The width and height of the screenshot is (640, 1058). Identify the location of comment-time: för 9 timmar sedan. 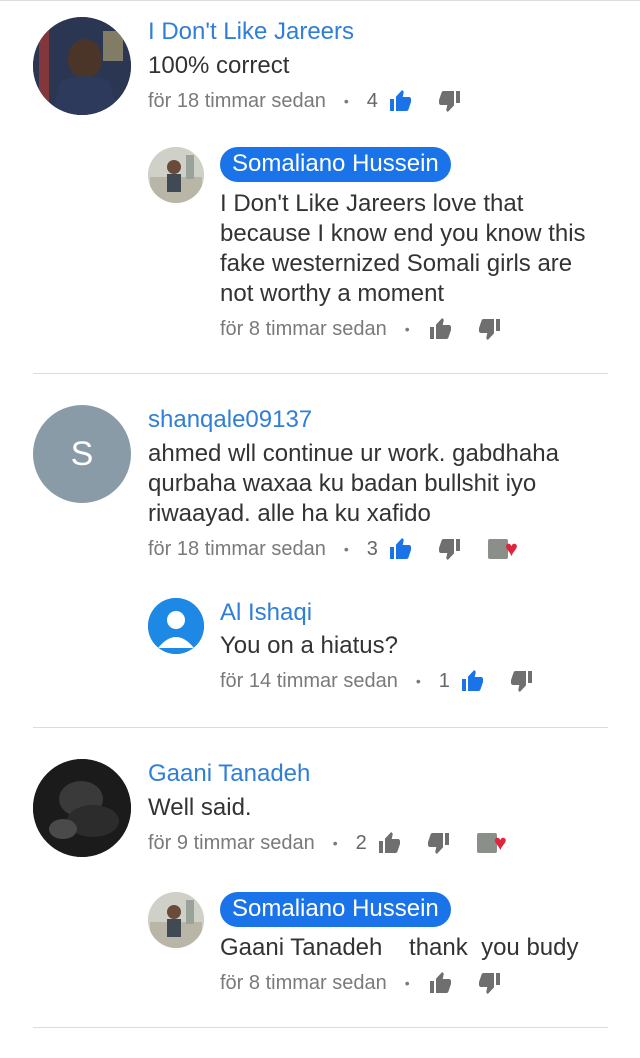
(231, 842).